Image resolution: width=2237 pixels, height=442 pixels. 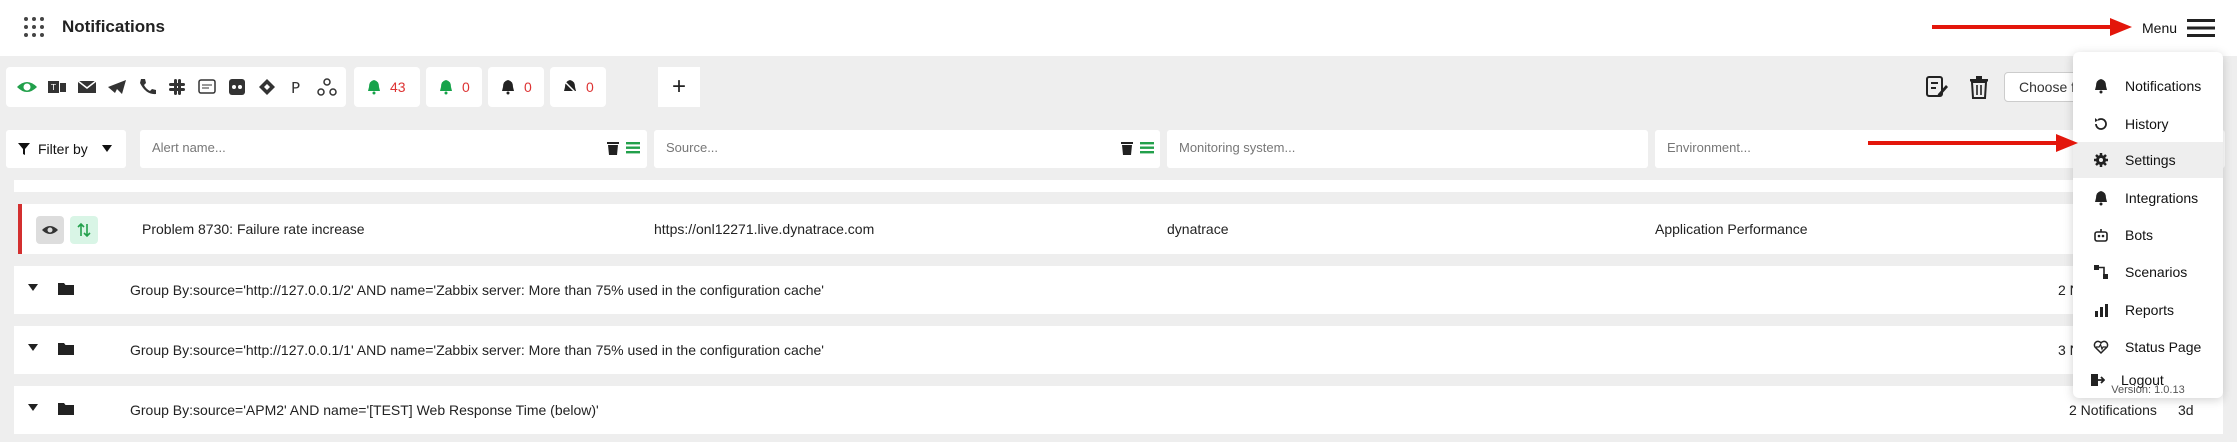 I want to click on rocketchat-icon, so click(x=237, y=87).